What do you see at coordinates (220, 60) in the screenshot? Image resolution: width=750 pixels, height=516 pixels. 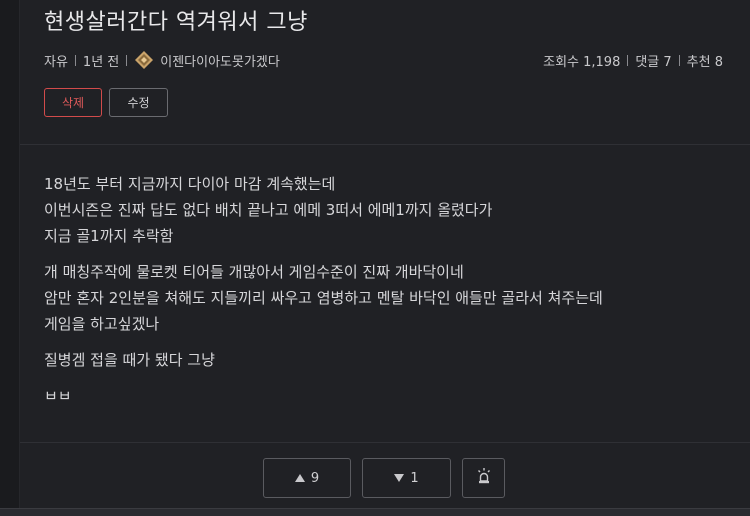 I see `post-author: 이젠다이아도못가겠다` at bounding box center [220, 60].